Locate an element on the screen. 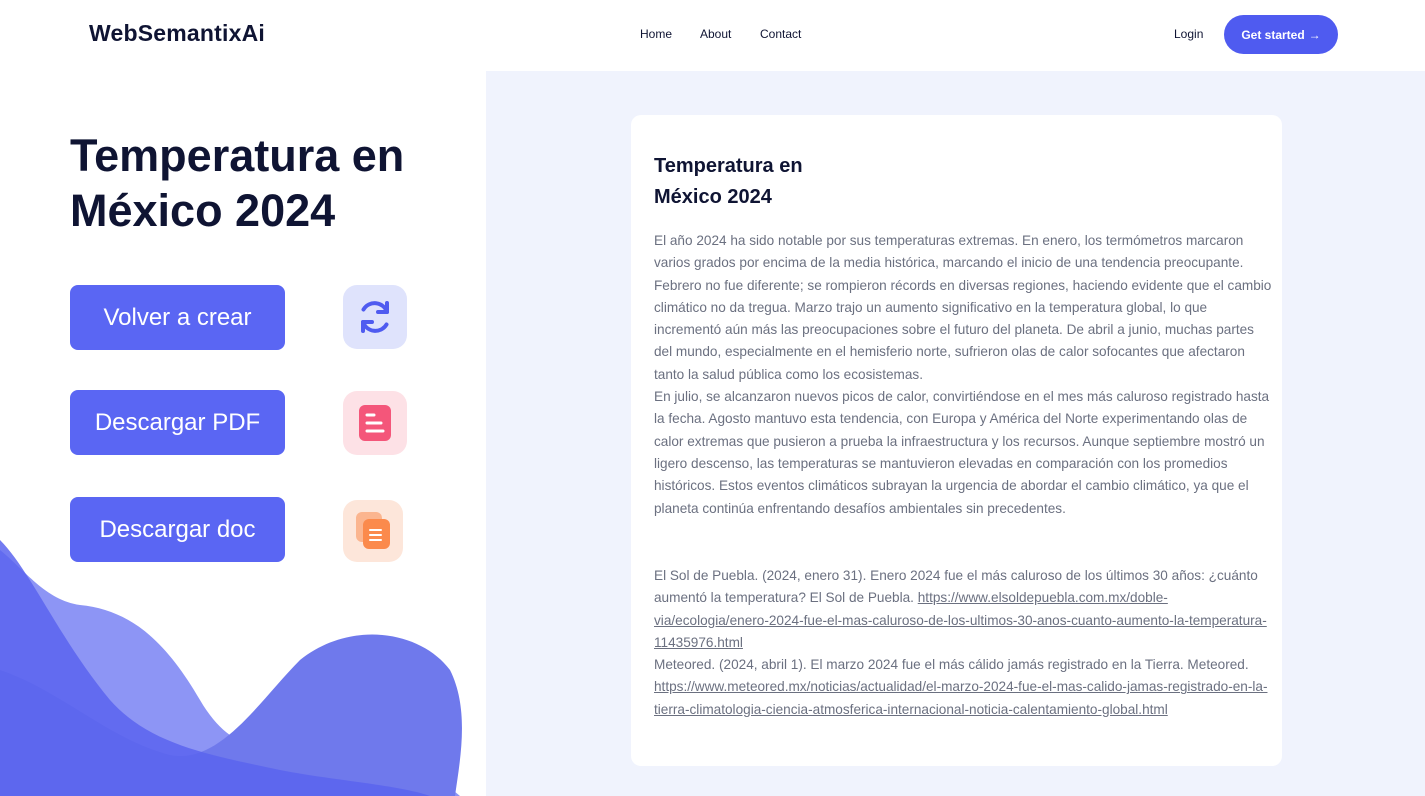 This screenshot has height=796, width=1425. recreate-button: Volver a crear is located at coordinates (177, 317).